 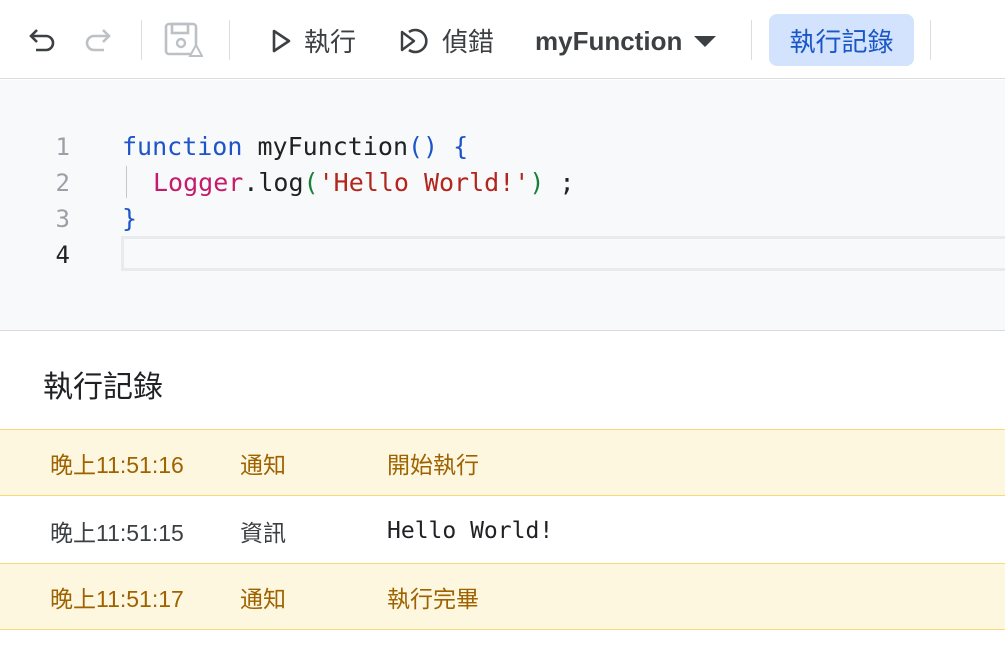 I want to click on log-time: 晚上11:51:17, so click(x=117, y=598).